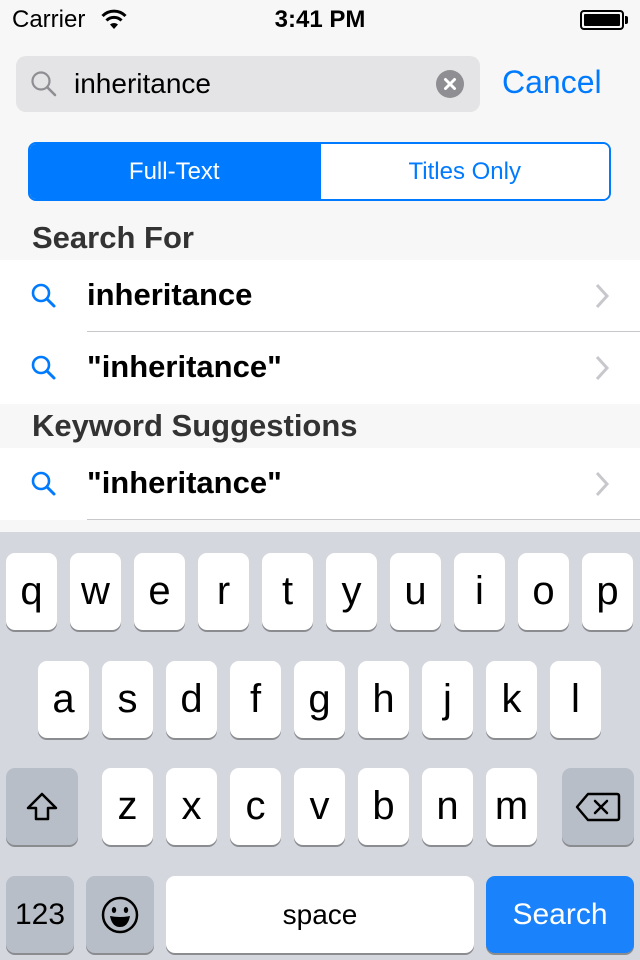 The width and height of the screenshot is (640, 960). I want to click on numbers-key: 123, so click(40, 914).